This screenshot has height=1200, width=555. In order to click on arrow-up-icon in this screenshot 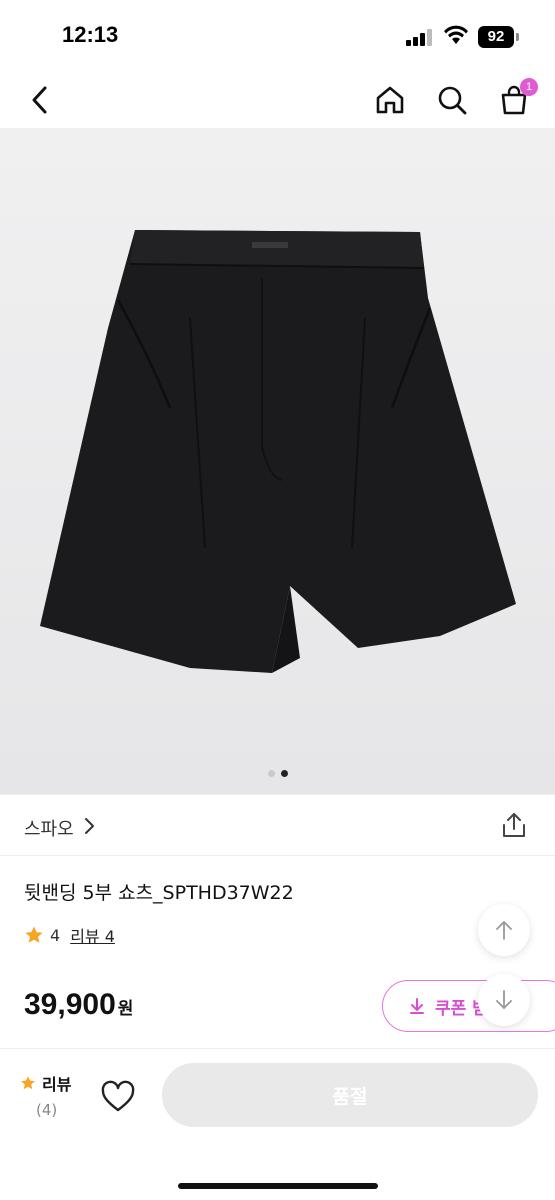, I will do `click(504, 930)`.